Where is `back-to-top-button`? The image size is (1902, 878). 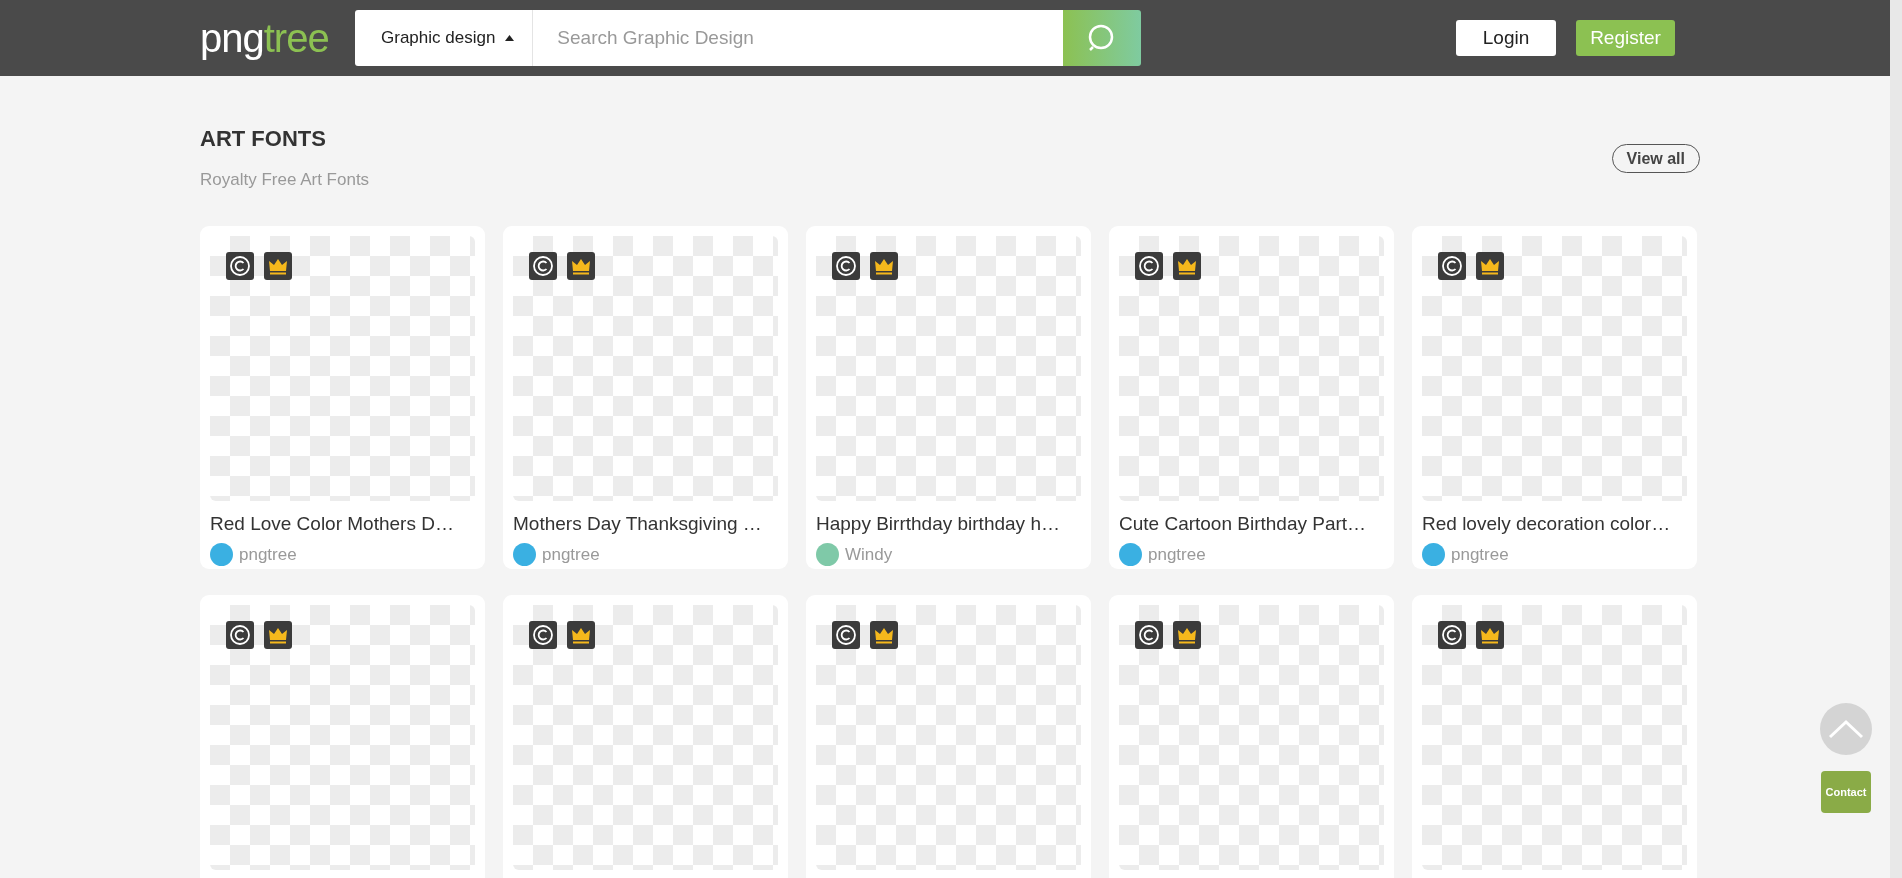
back-to-top-button is located at coordinates (1846, 729).